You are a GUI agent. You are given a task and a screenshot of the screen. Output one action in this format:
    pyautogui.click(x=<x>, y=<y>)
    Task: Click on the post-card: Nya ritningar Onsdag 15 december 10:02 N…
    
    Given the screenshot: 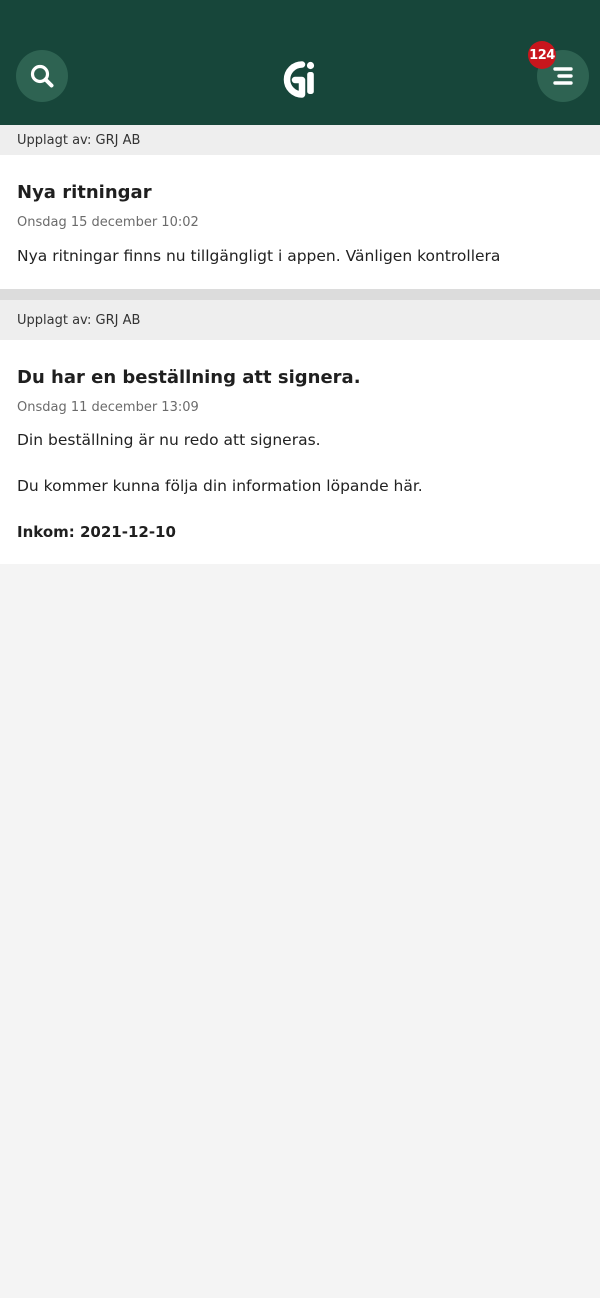 What is the action you would take?
    pyautogui.click(x=300, y=222)
    